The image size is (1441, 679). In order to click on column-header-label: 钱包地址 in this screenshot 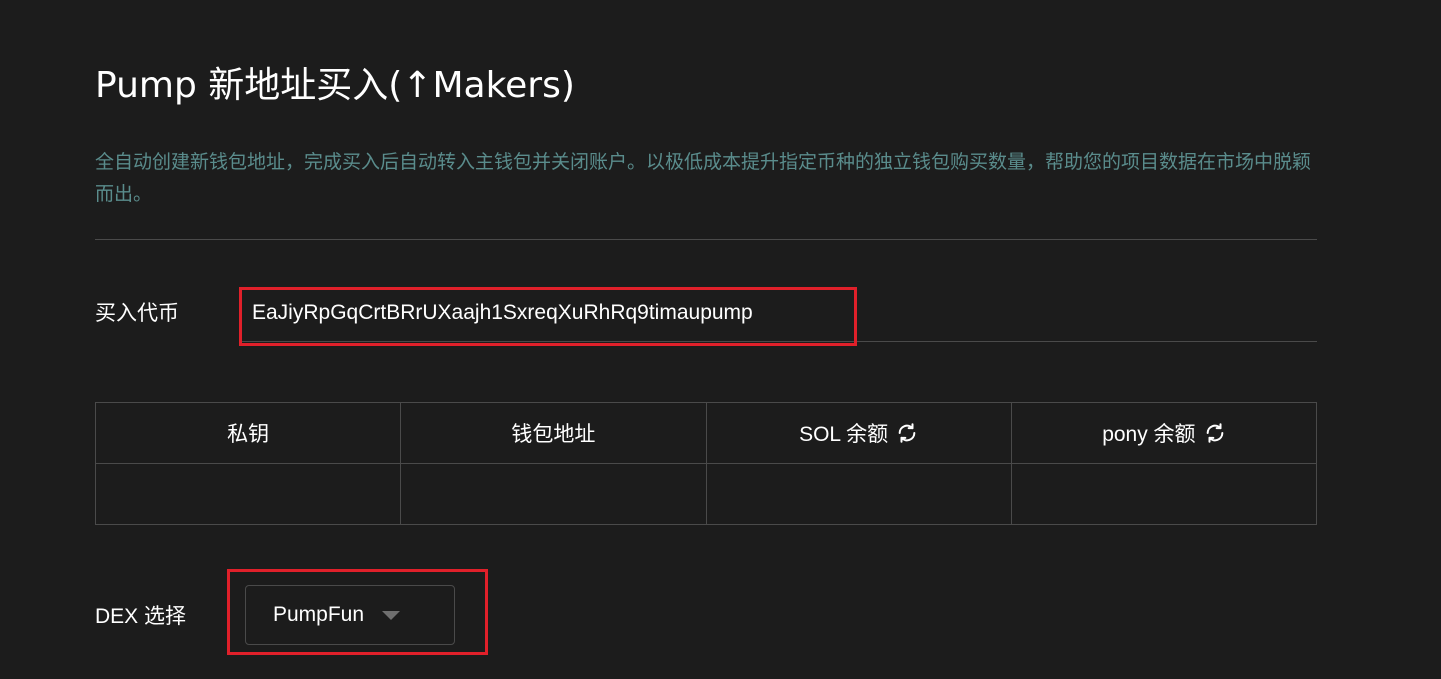, I will do `click(553, 434)`.